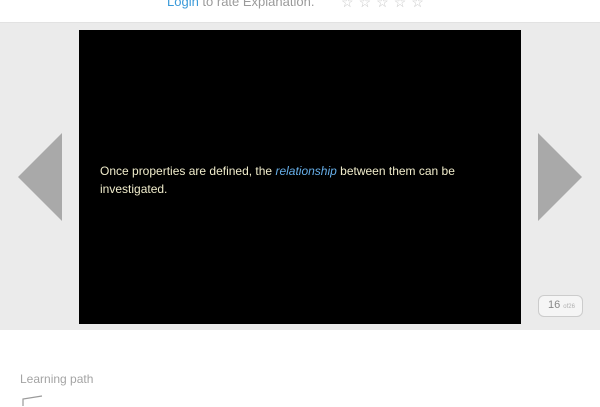 The image size is (600, 407). What do you see at coordinates (368, 5) in the screenshot?
I see `star-2-icon: ☆` at bounding box center [368, 5].